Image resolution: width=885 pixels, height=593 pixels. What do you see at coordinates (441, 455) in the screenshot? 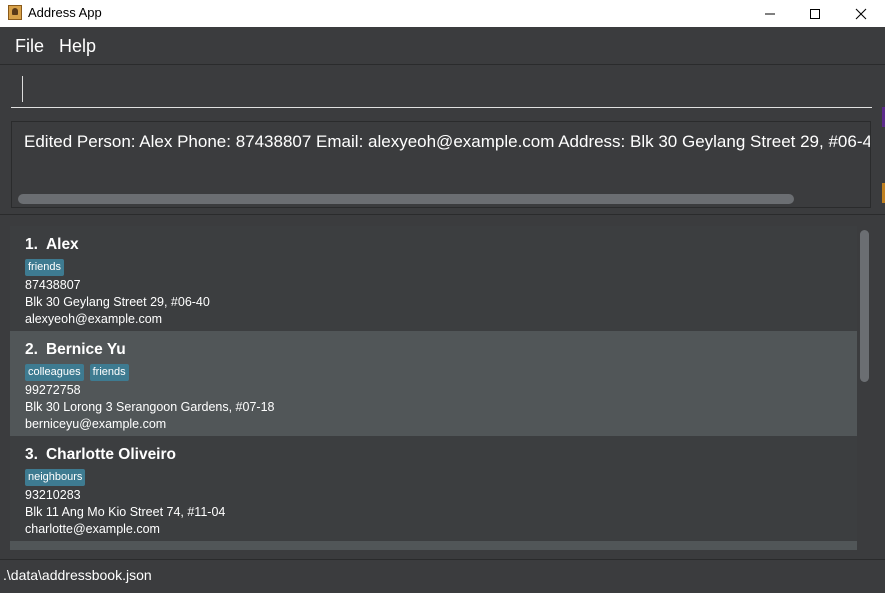
I see `person-name-row: 3. Charlotte Oliveiro` at bounding box center [441, 455].